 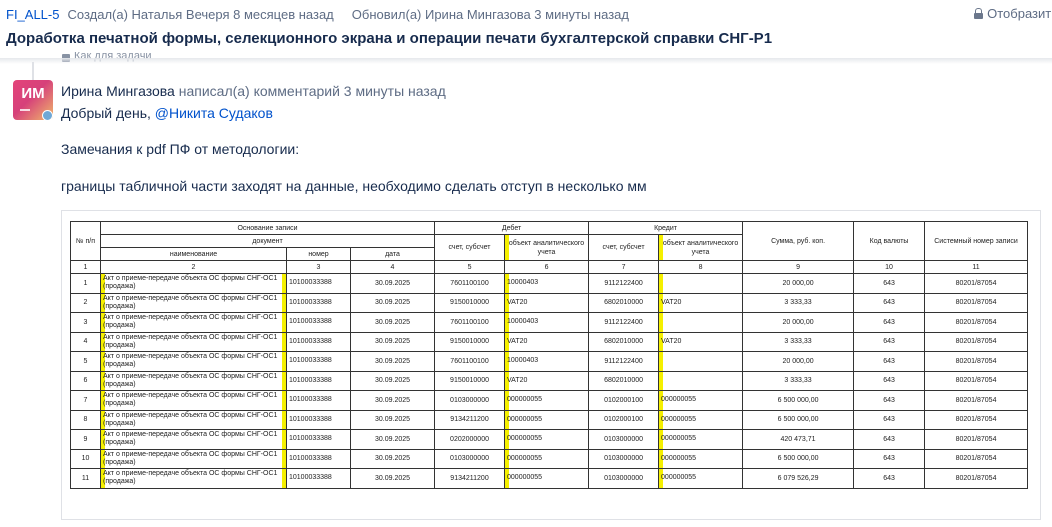 What do you see at coordinates (180, 149) in the screenshot?
I see `comment-text-line: Замечания к pdf ПФ от методологии:` at bounding box center [180, 149].